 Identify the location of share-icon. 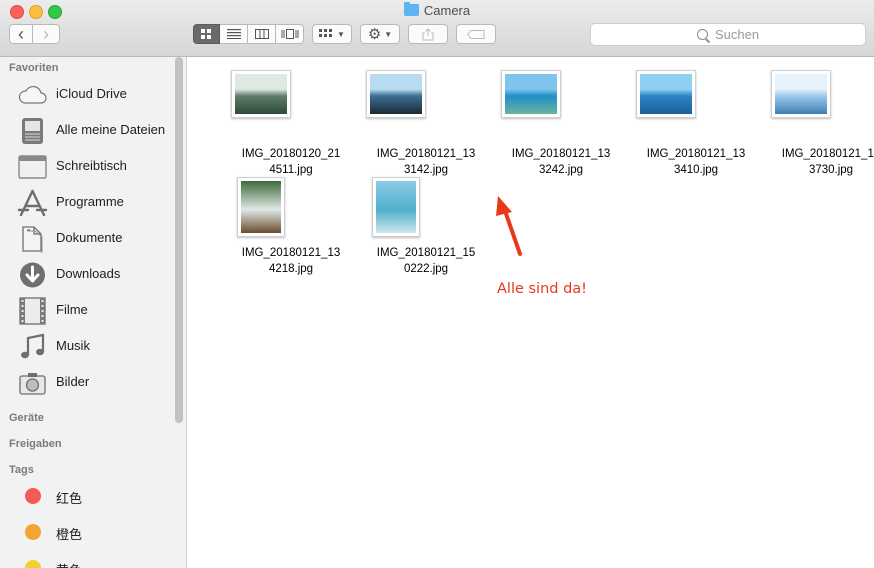
(428, 33).